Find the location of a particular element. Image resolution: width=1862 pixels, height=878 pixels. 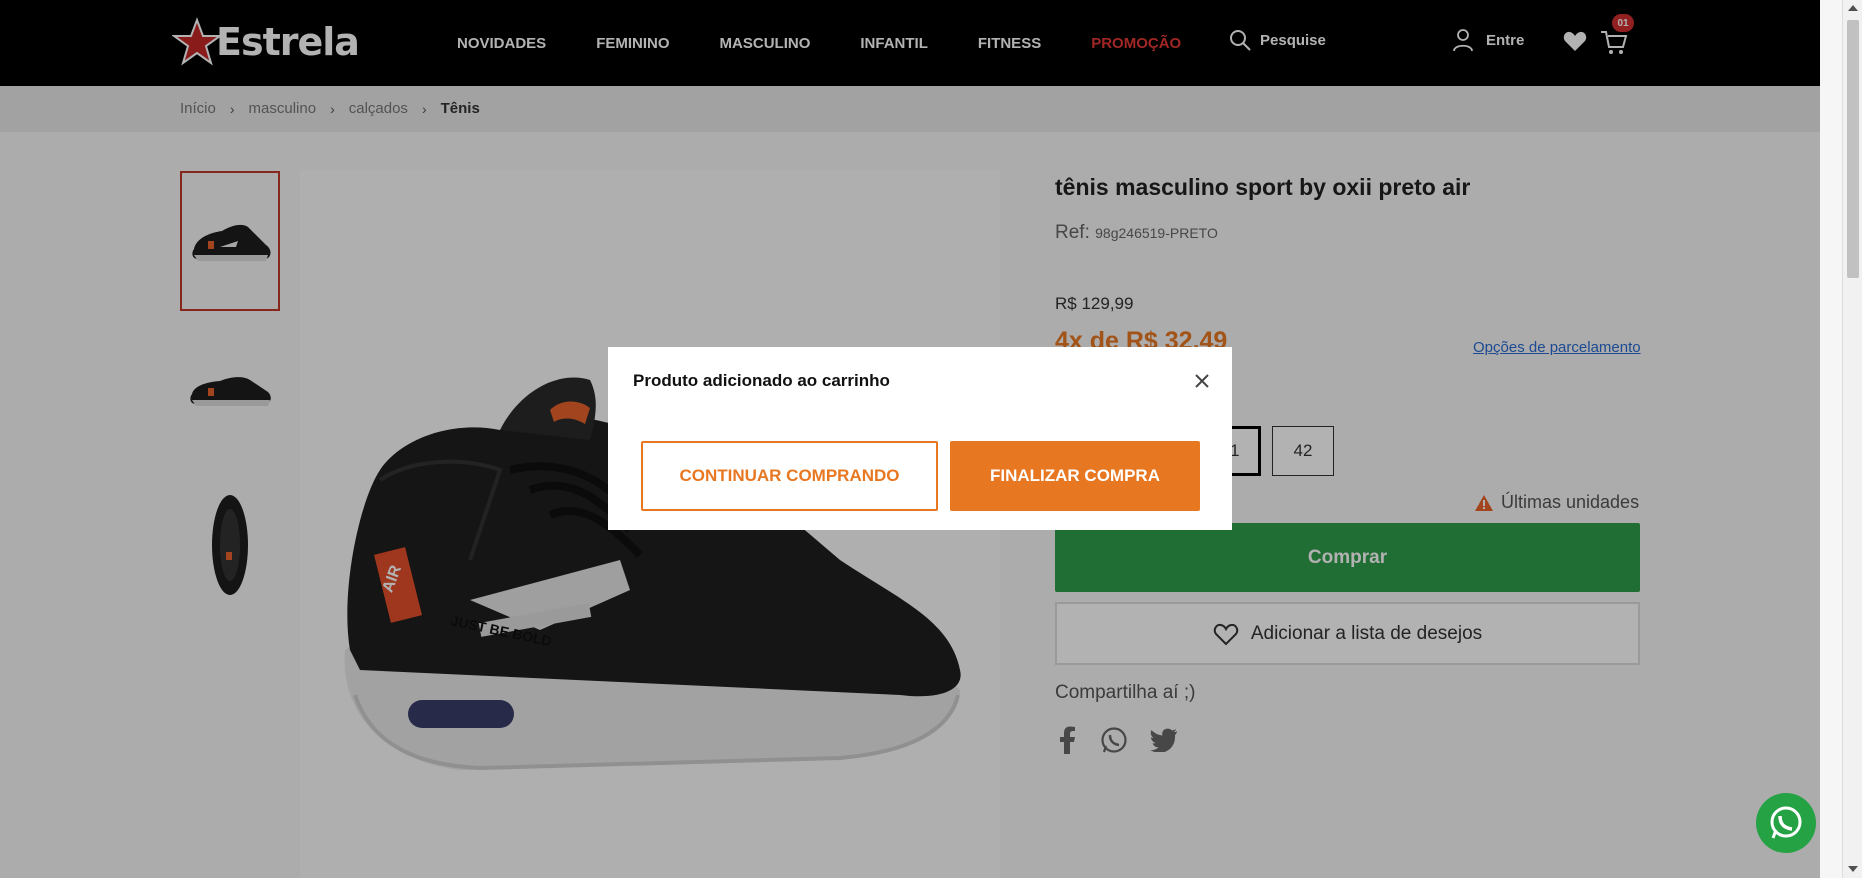

whatsapp-chat-button is located at coordinates (1786, 823).